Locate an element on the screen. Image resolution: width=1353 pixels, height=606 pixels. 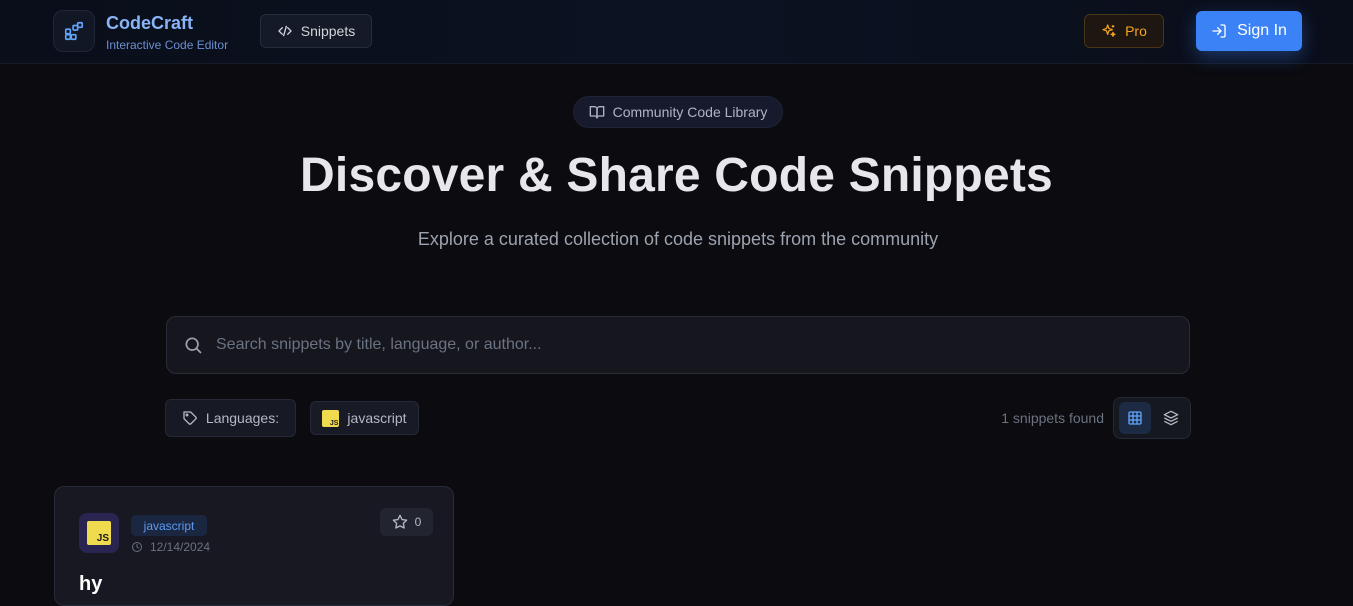
languages-label-text: Languages: is located at coordinates (242, 418).